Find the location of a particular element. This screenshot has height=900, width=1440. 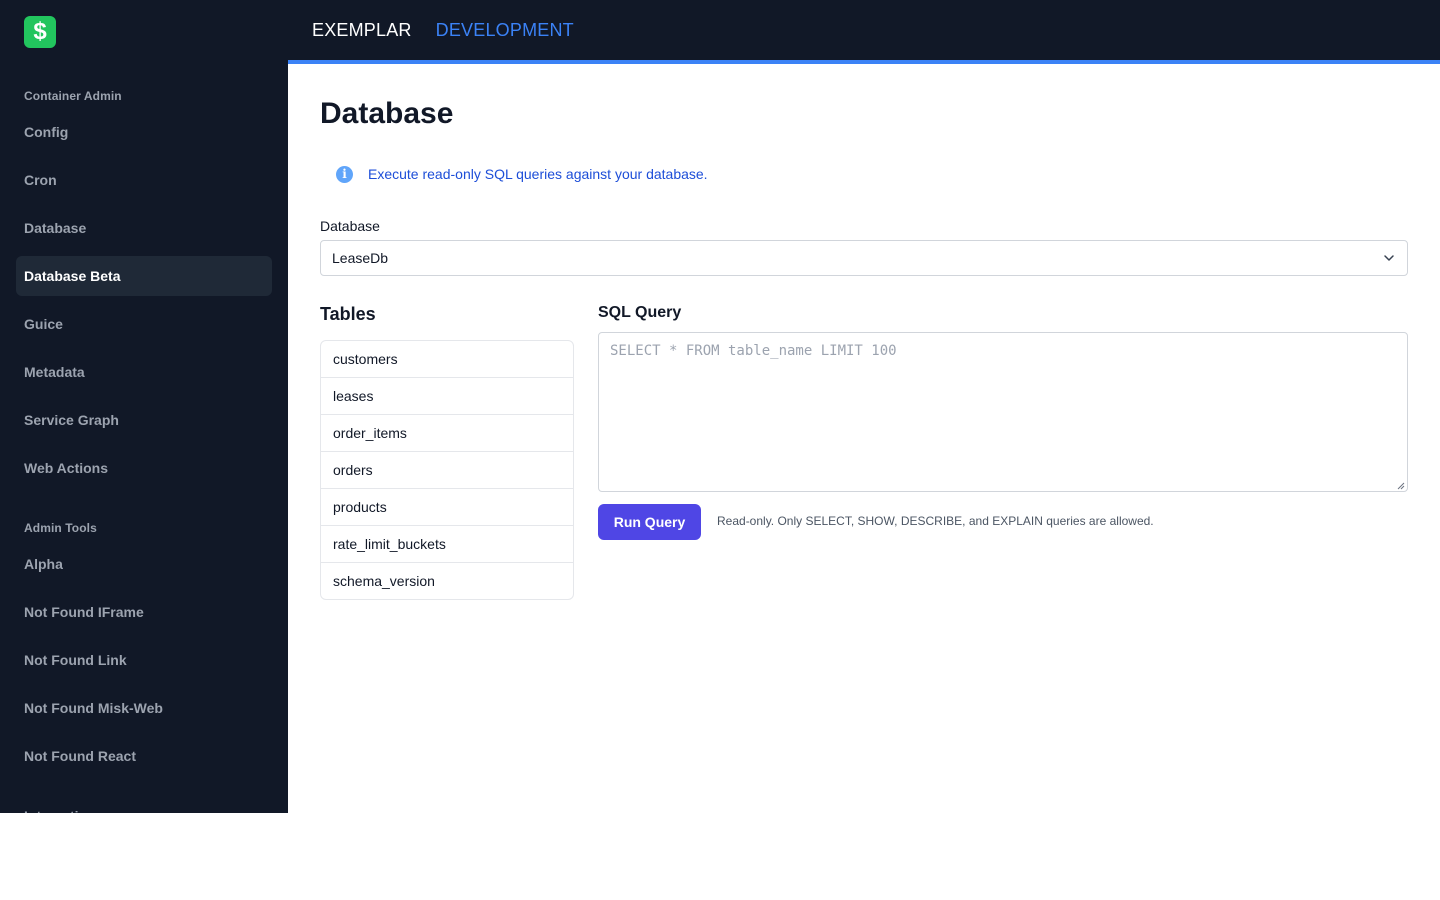

sidebar-item-not-found-link: Not Found Link is located at coordinates (144, 660).